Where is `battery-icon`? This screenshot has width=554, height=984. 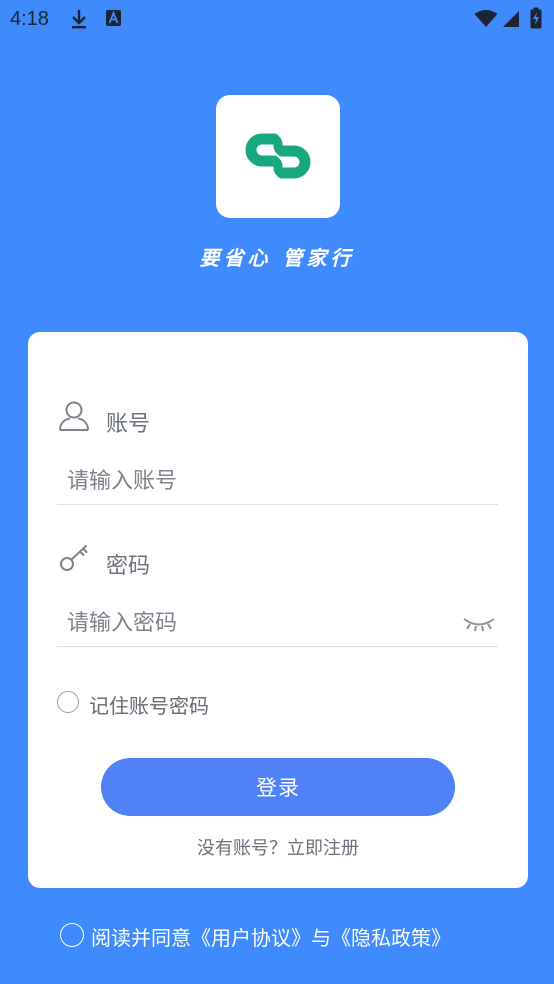
battery-icon is located at coordinates (536, 18).